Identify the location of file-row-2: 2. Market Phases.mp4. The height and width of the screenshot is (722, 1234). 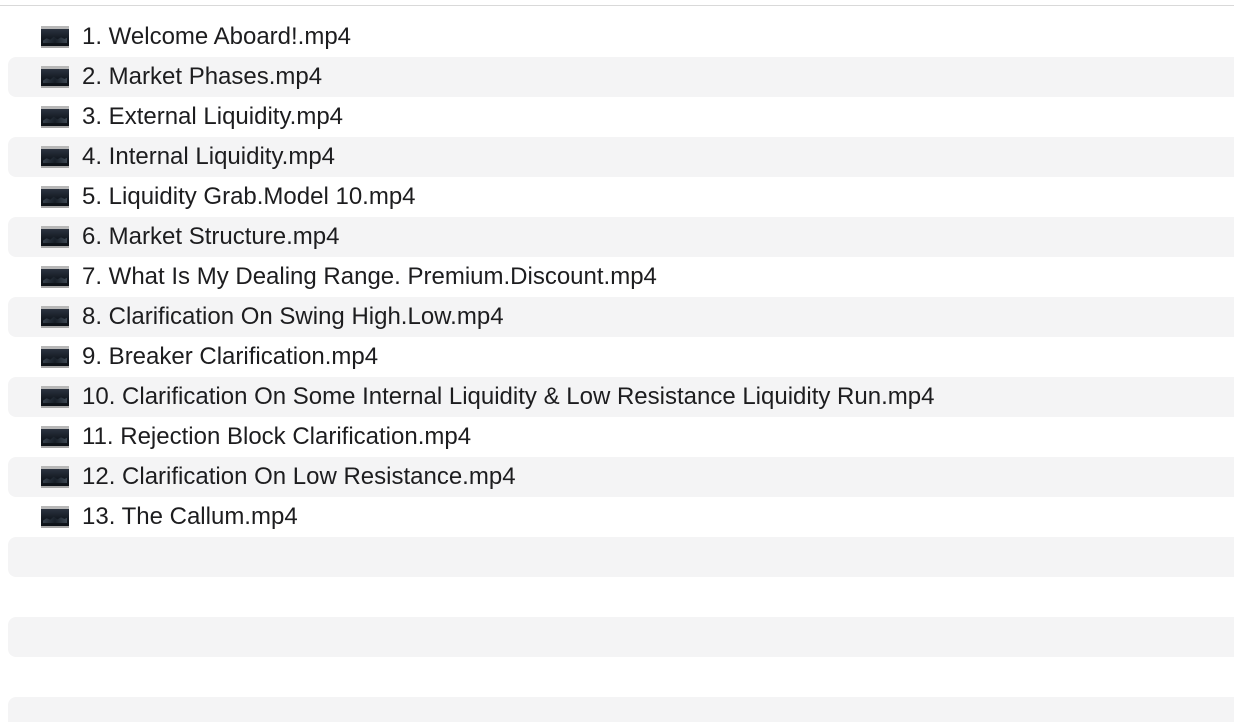
(621, 77).